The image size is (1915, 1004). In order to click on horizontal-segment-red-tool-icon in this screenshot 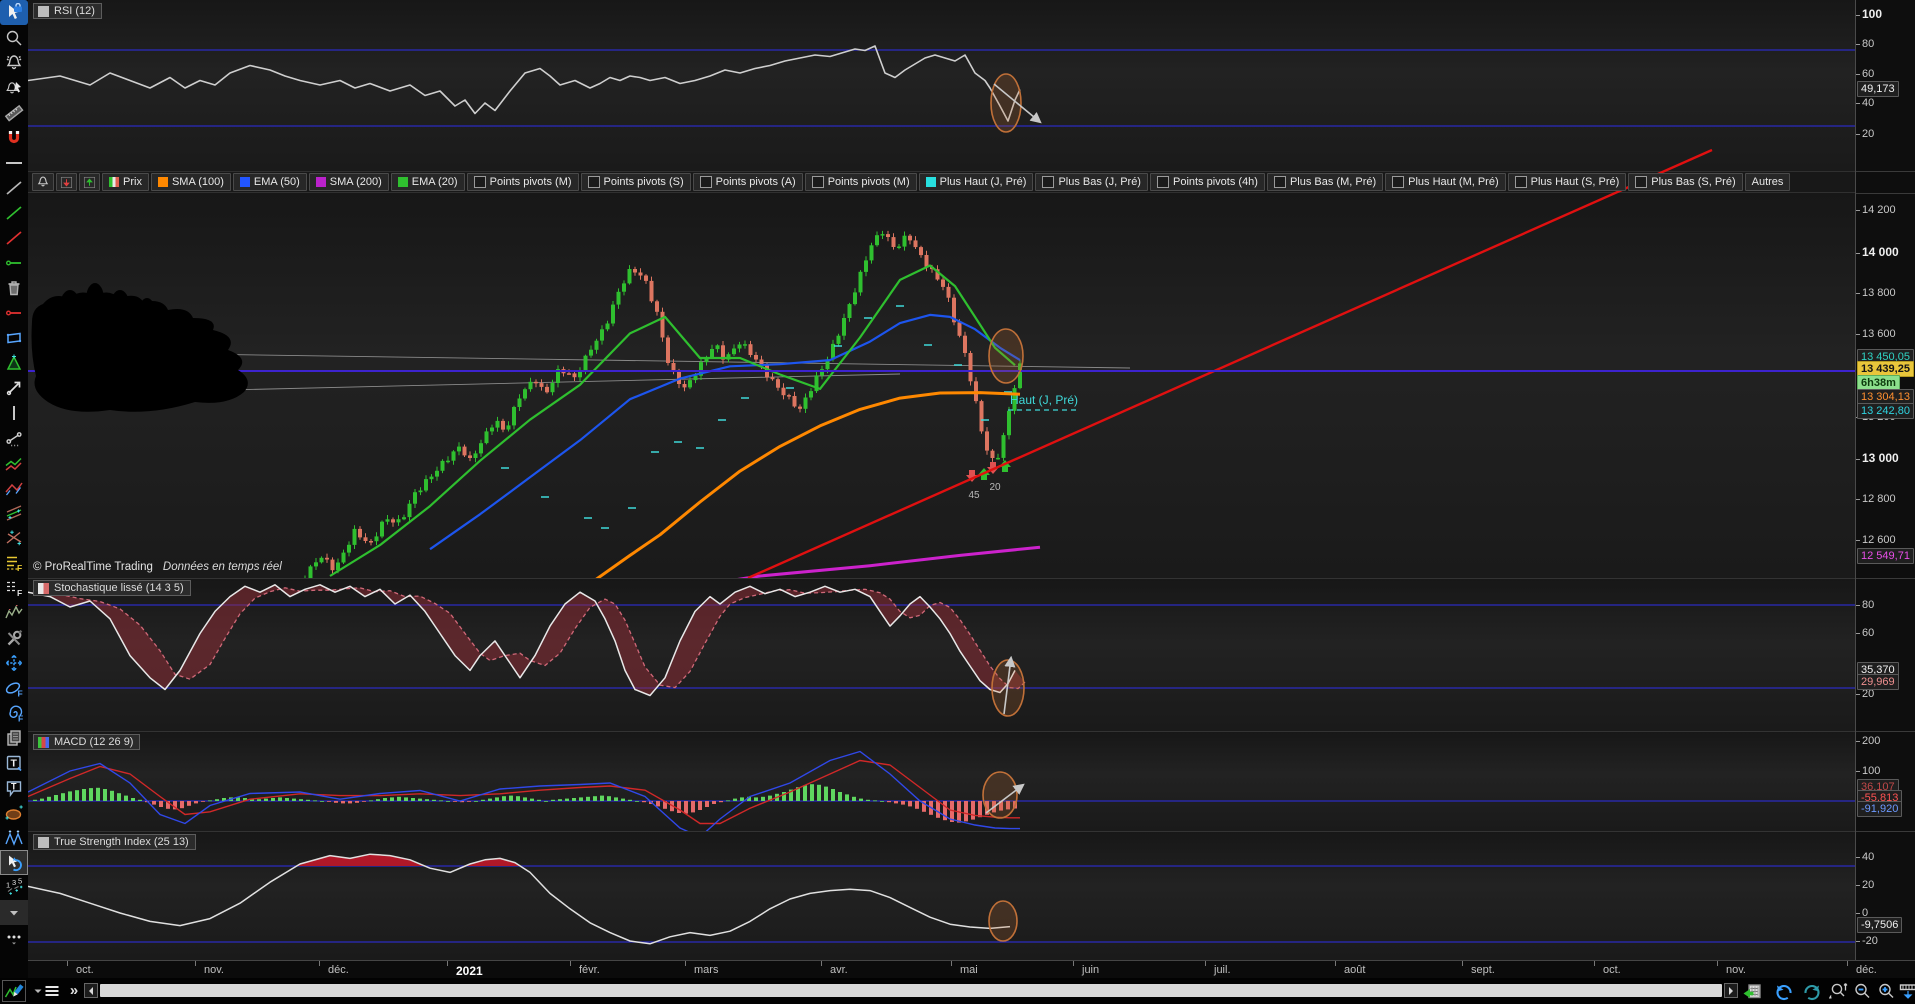, I will do `click(13, 312)`.